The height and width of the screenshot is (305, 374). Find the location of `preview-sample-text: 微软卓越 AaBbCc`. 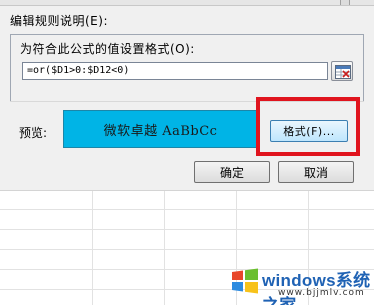

preview-sample-text: 微软卓越 AaBbCc is located at coordinates (160, 131).